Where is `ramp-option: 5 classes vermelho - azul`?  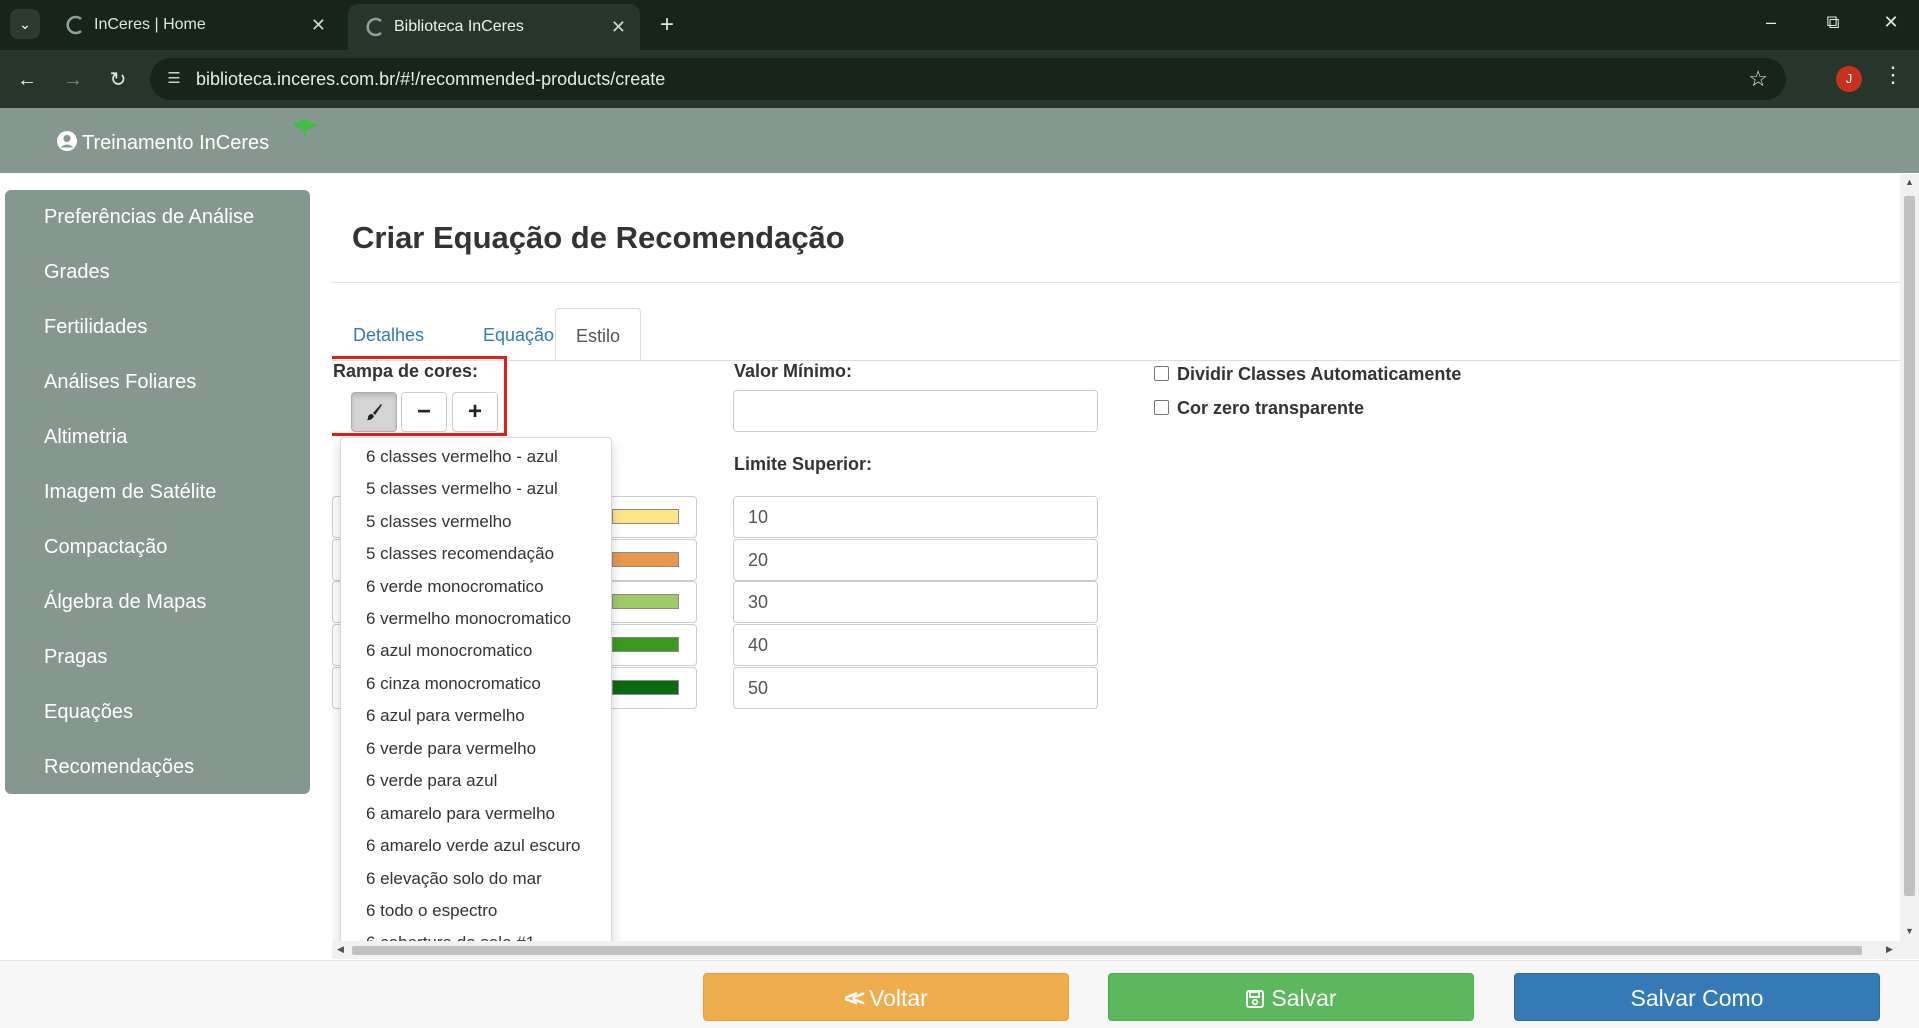 ramp-option: 5 classes vermelho - azul is located at coordinates (476, 489).